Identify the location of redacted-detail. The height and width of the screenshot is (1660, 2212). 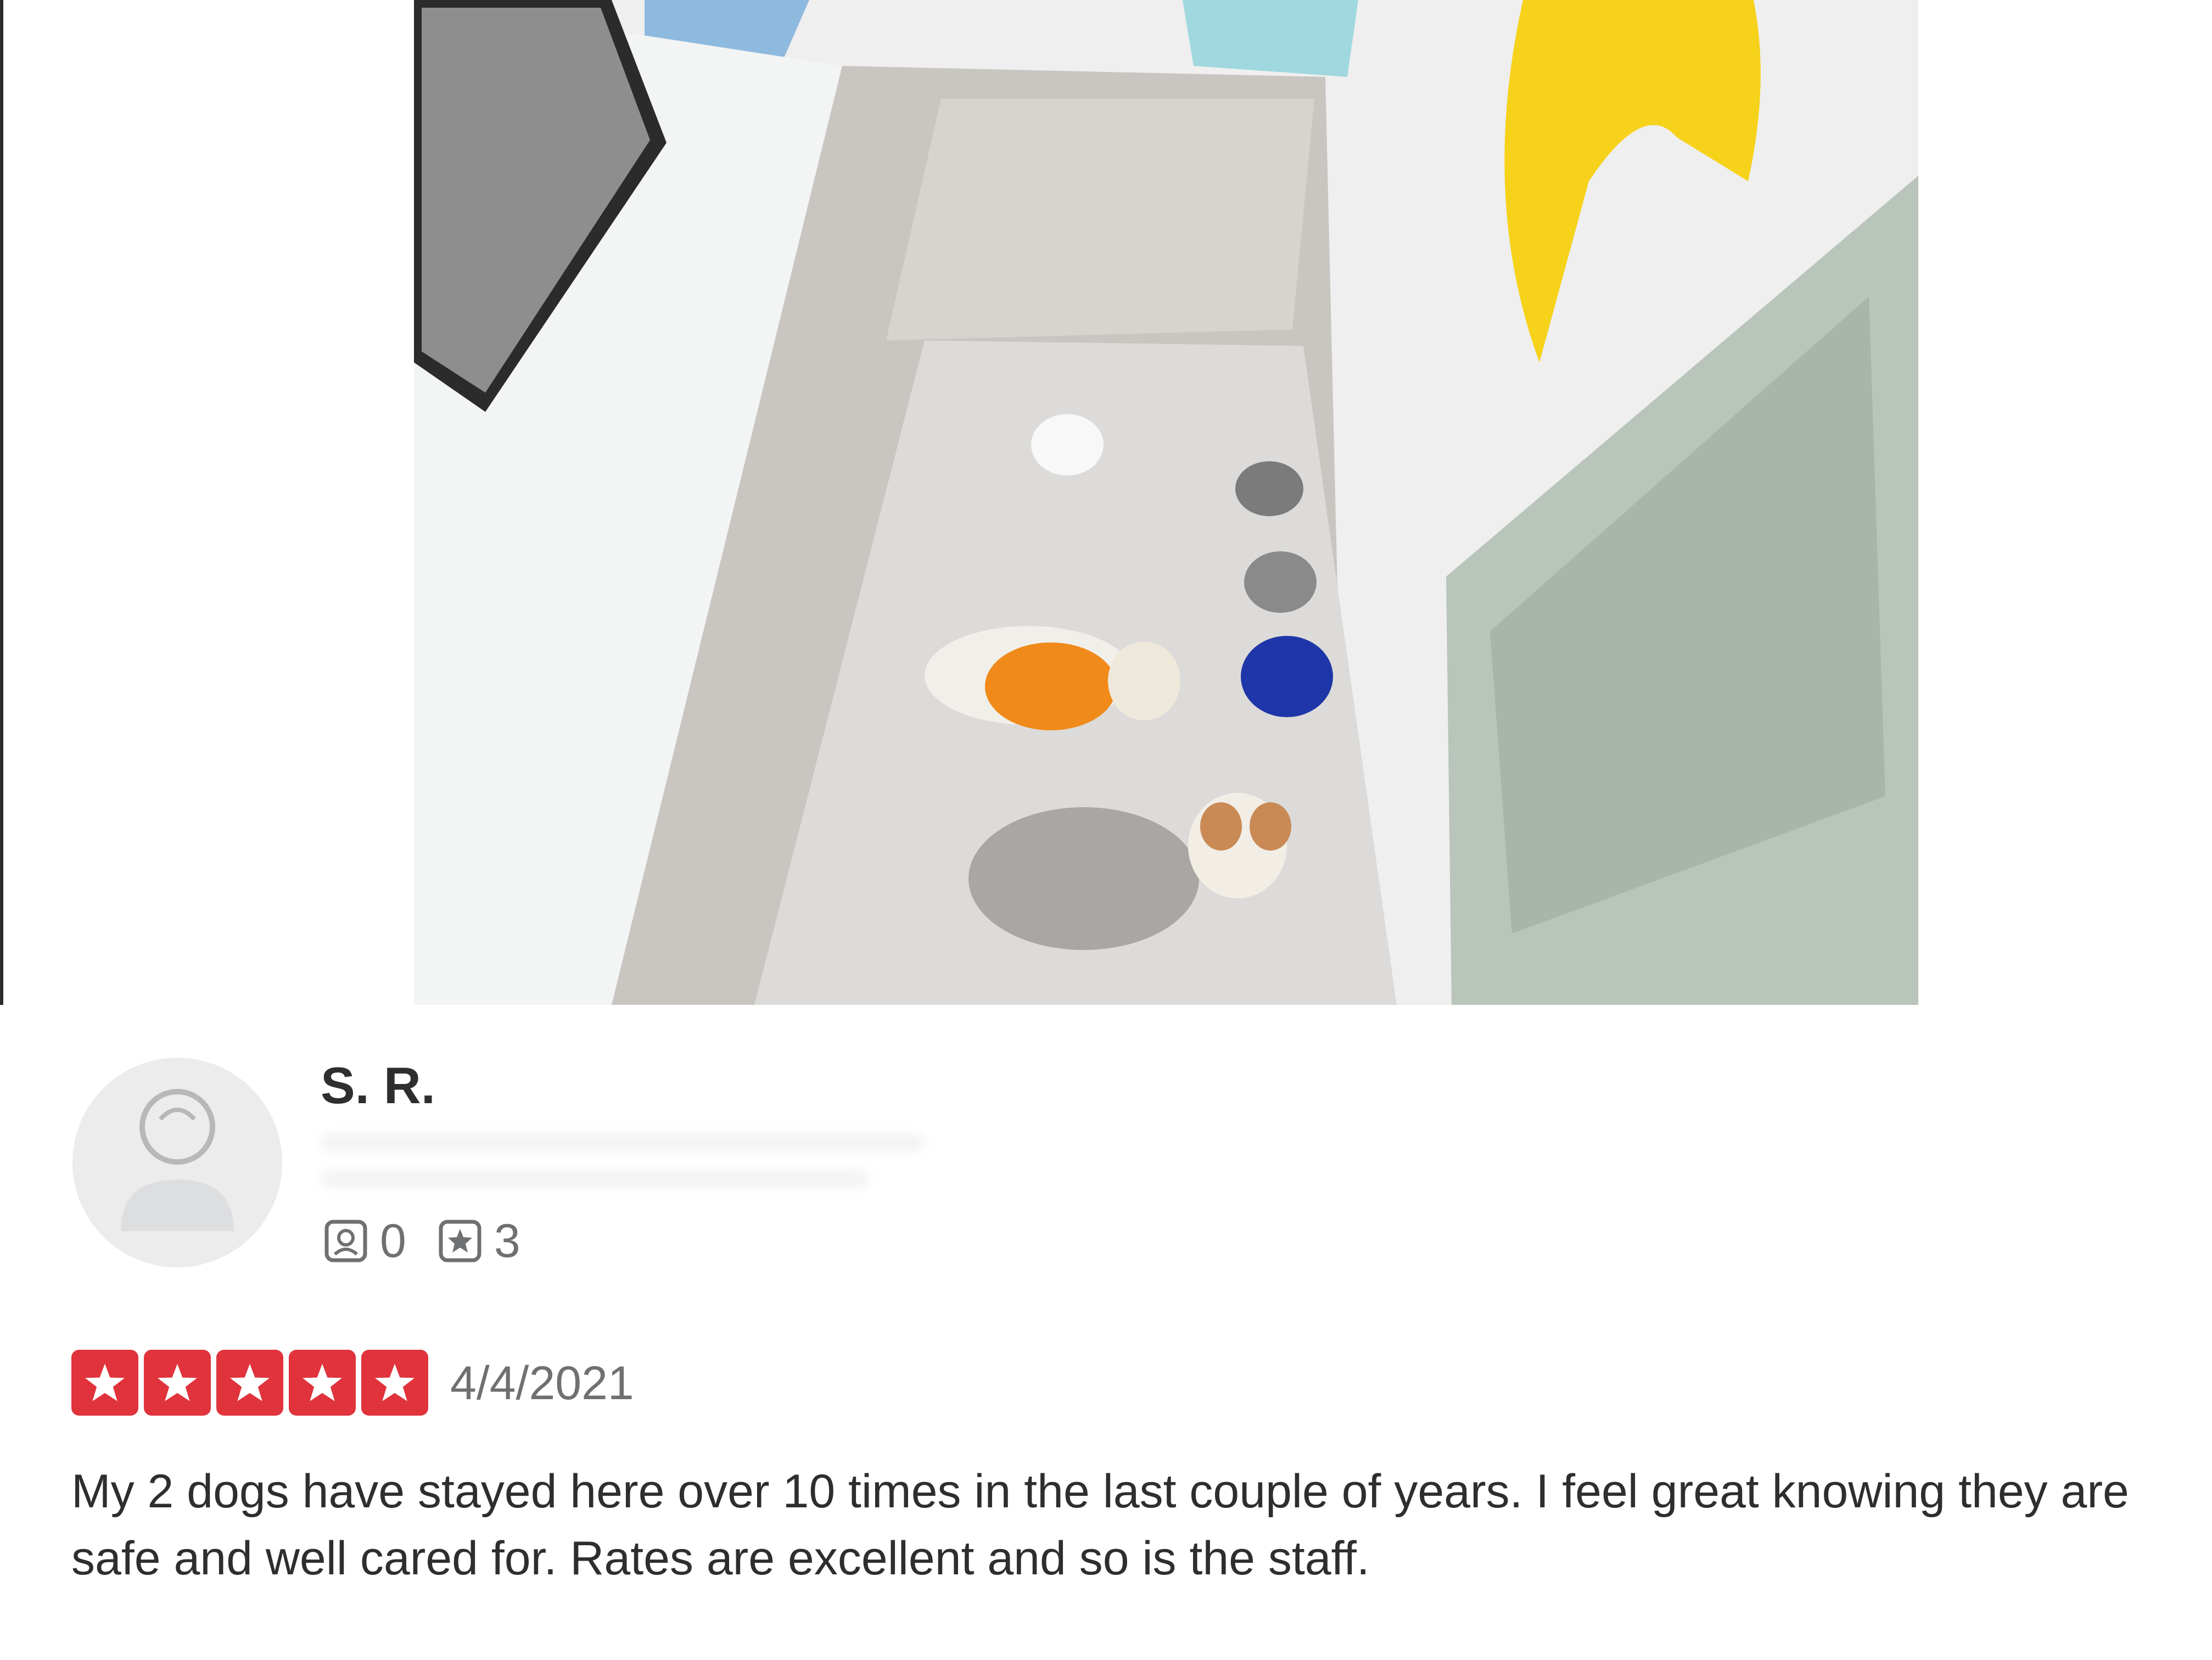
(595, 1179).